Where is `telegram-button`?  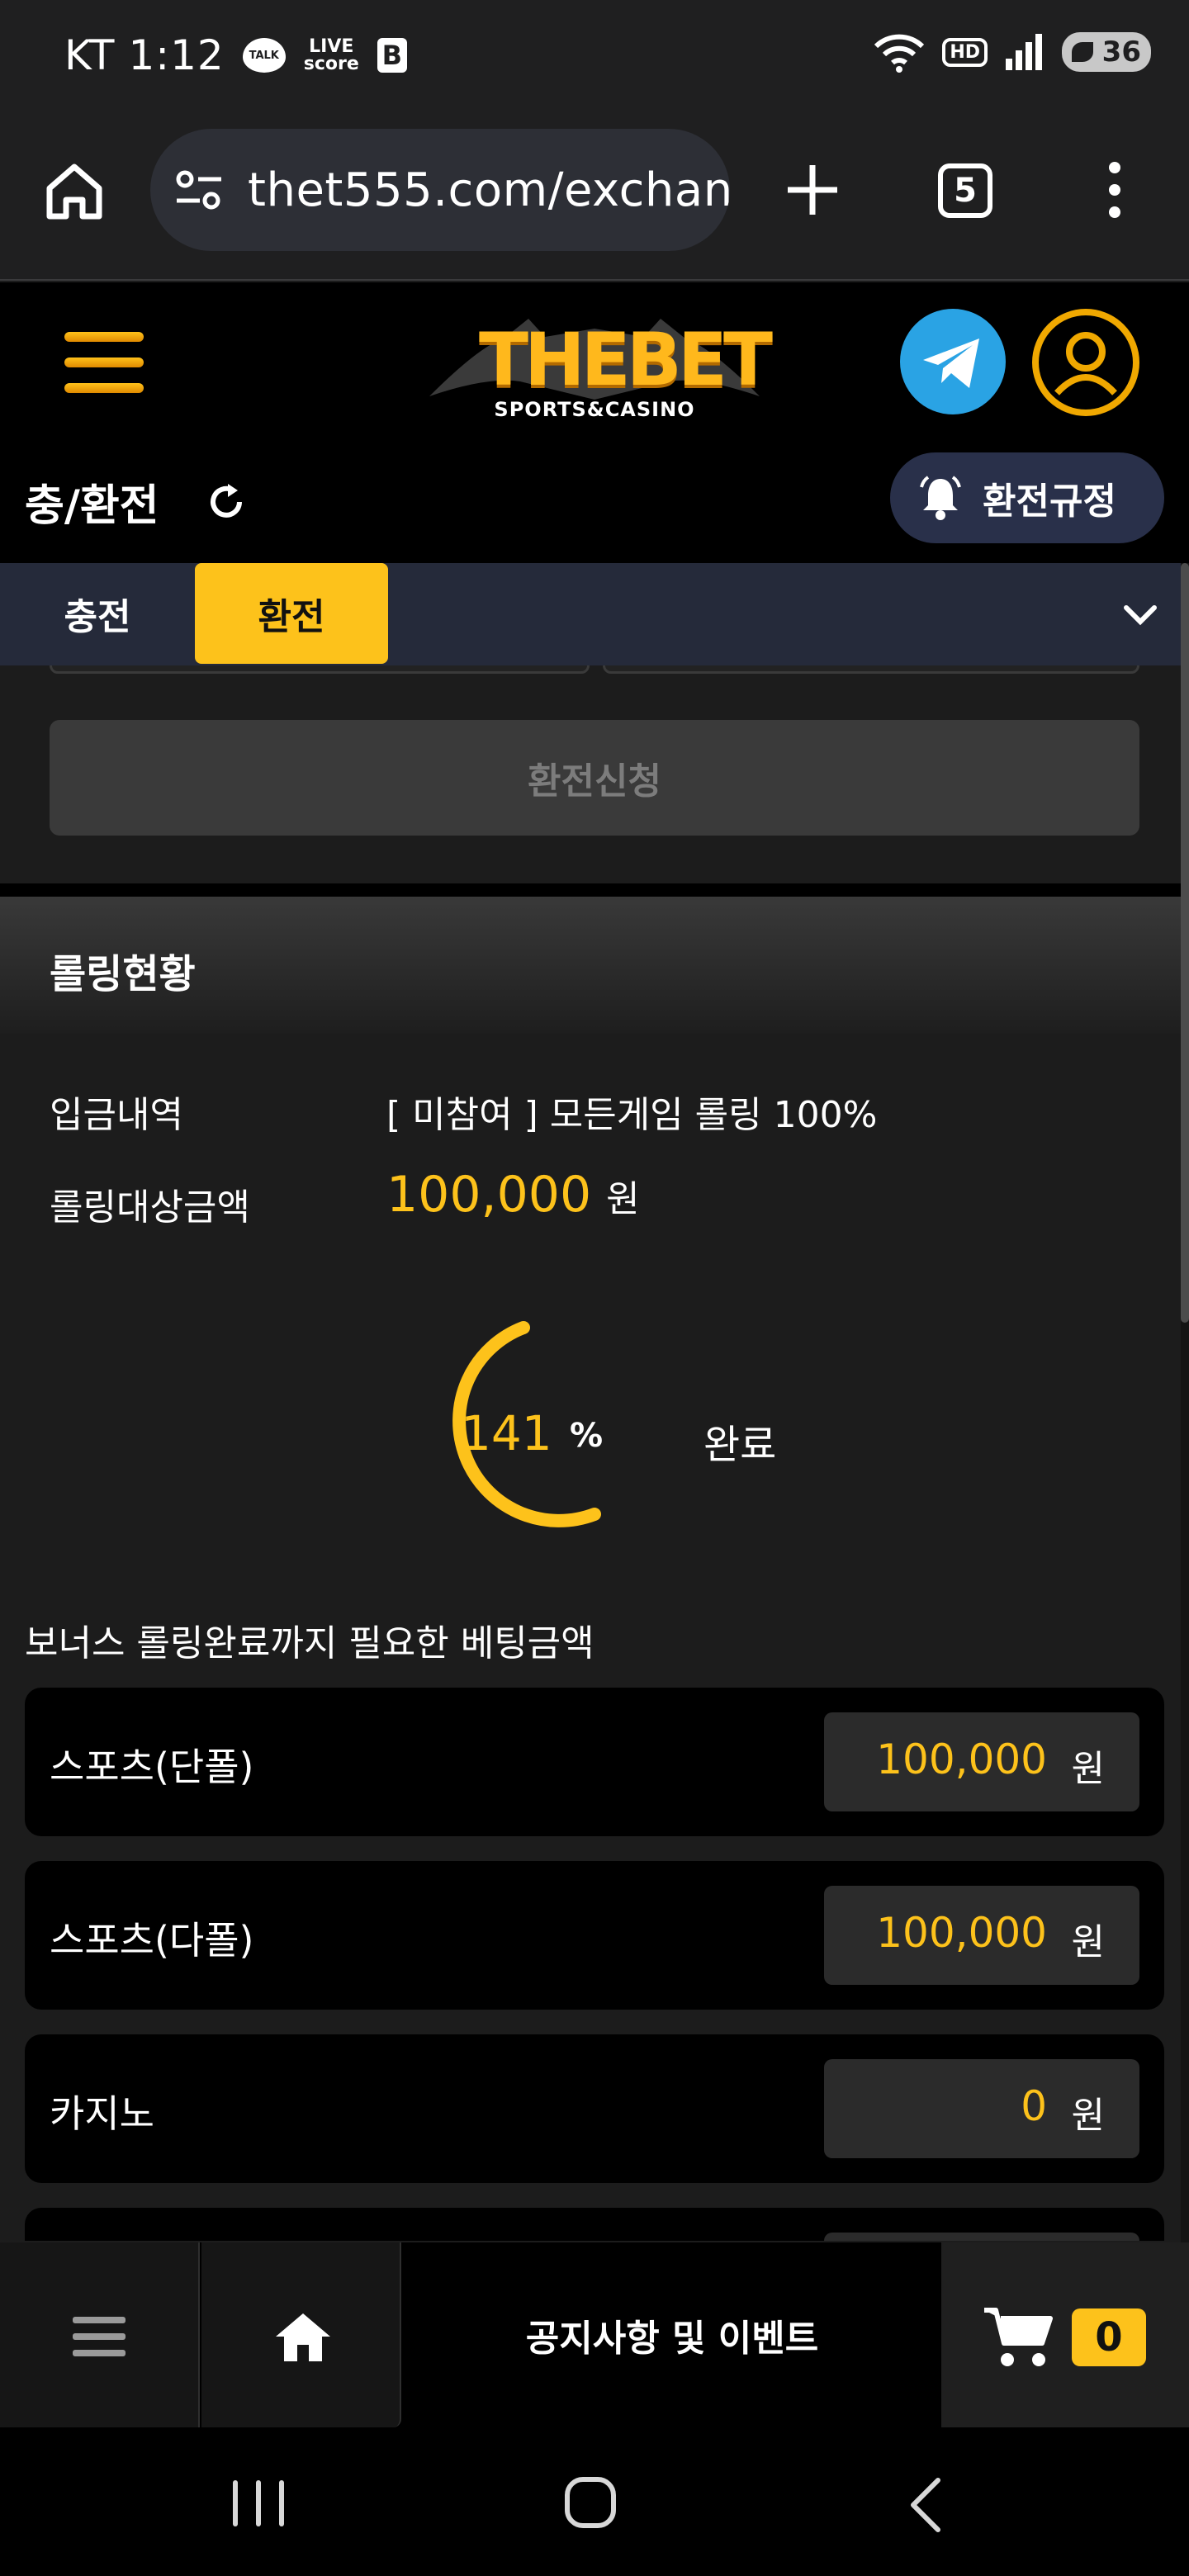 telegram-button is located at coordinates (953, 361).